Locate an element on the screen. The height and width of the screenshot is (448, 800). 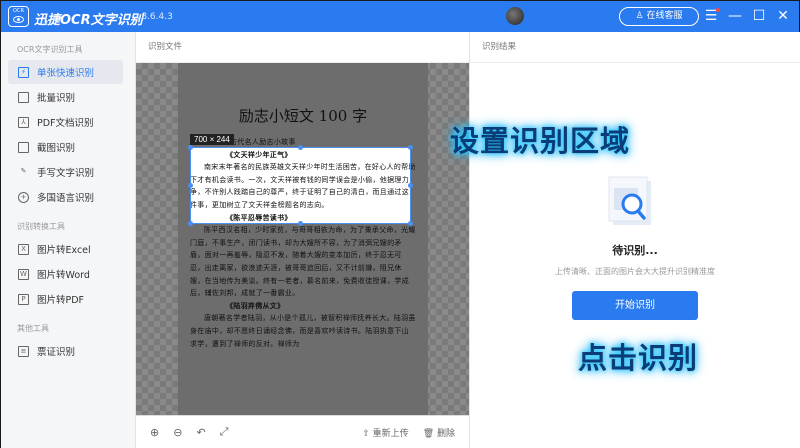
close-button: ✕ is located at coordinates (783, 16).